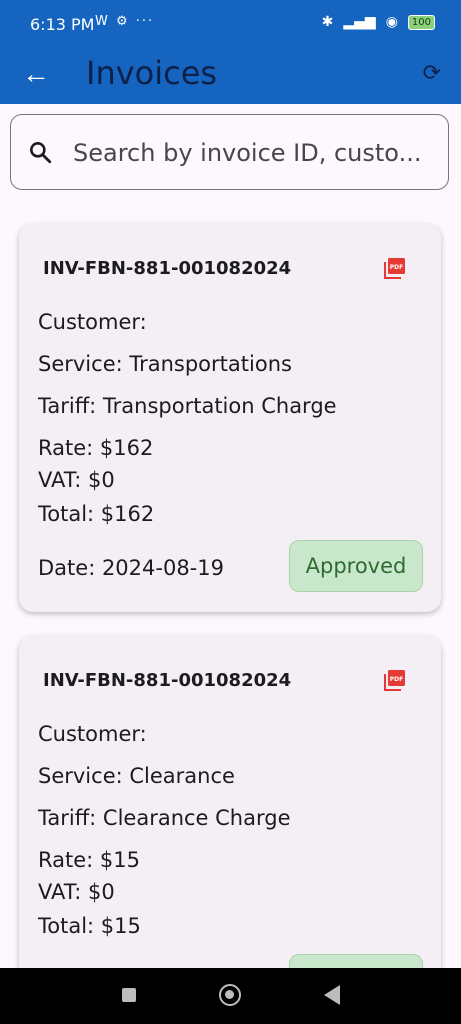  Describe the element at coordinates (327, 22) in the screenshot. I see `bluetooth-icon: ✱` at that location.